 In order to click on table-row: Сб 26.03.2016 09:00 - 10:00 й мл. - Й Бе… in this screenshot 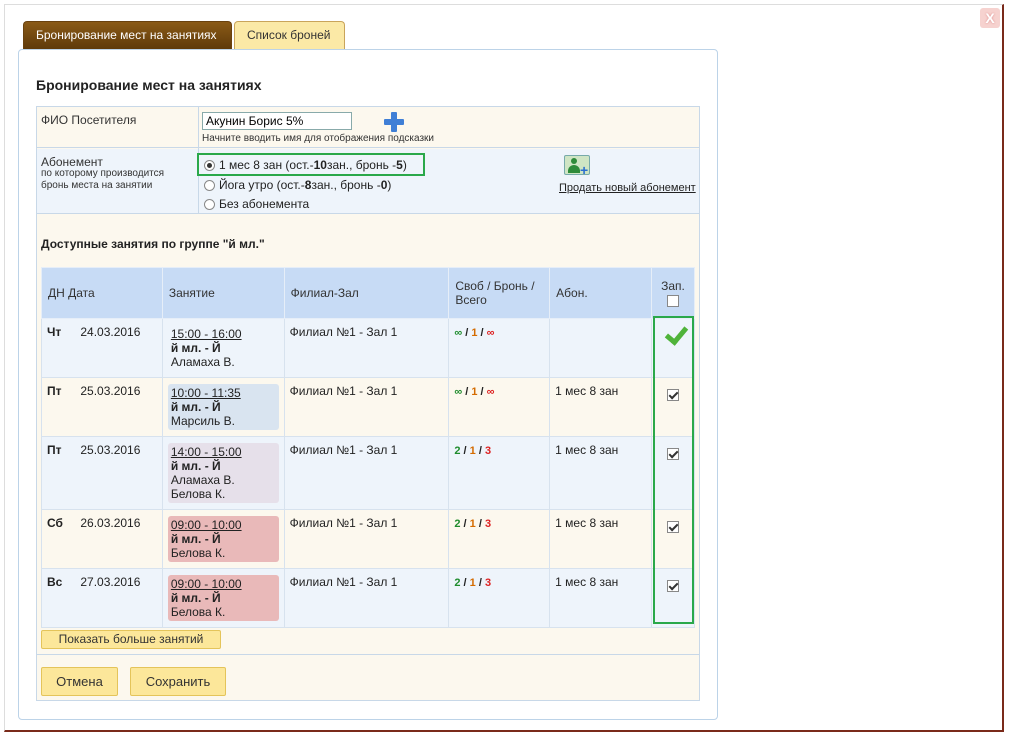, I will do `click(368, 539)`.